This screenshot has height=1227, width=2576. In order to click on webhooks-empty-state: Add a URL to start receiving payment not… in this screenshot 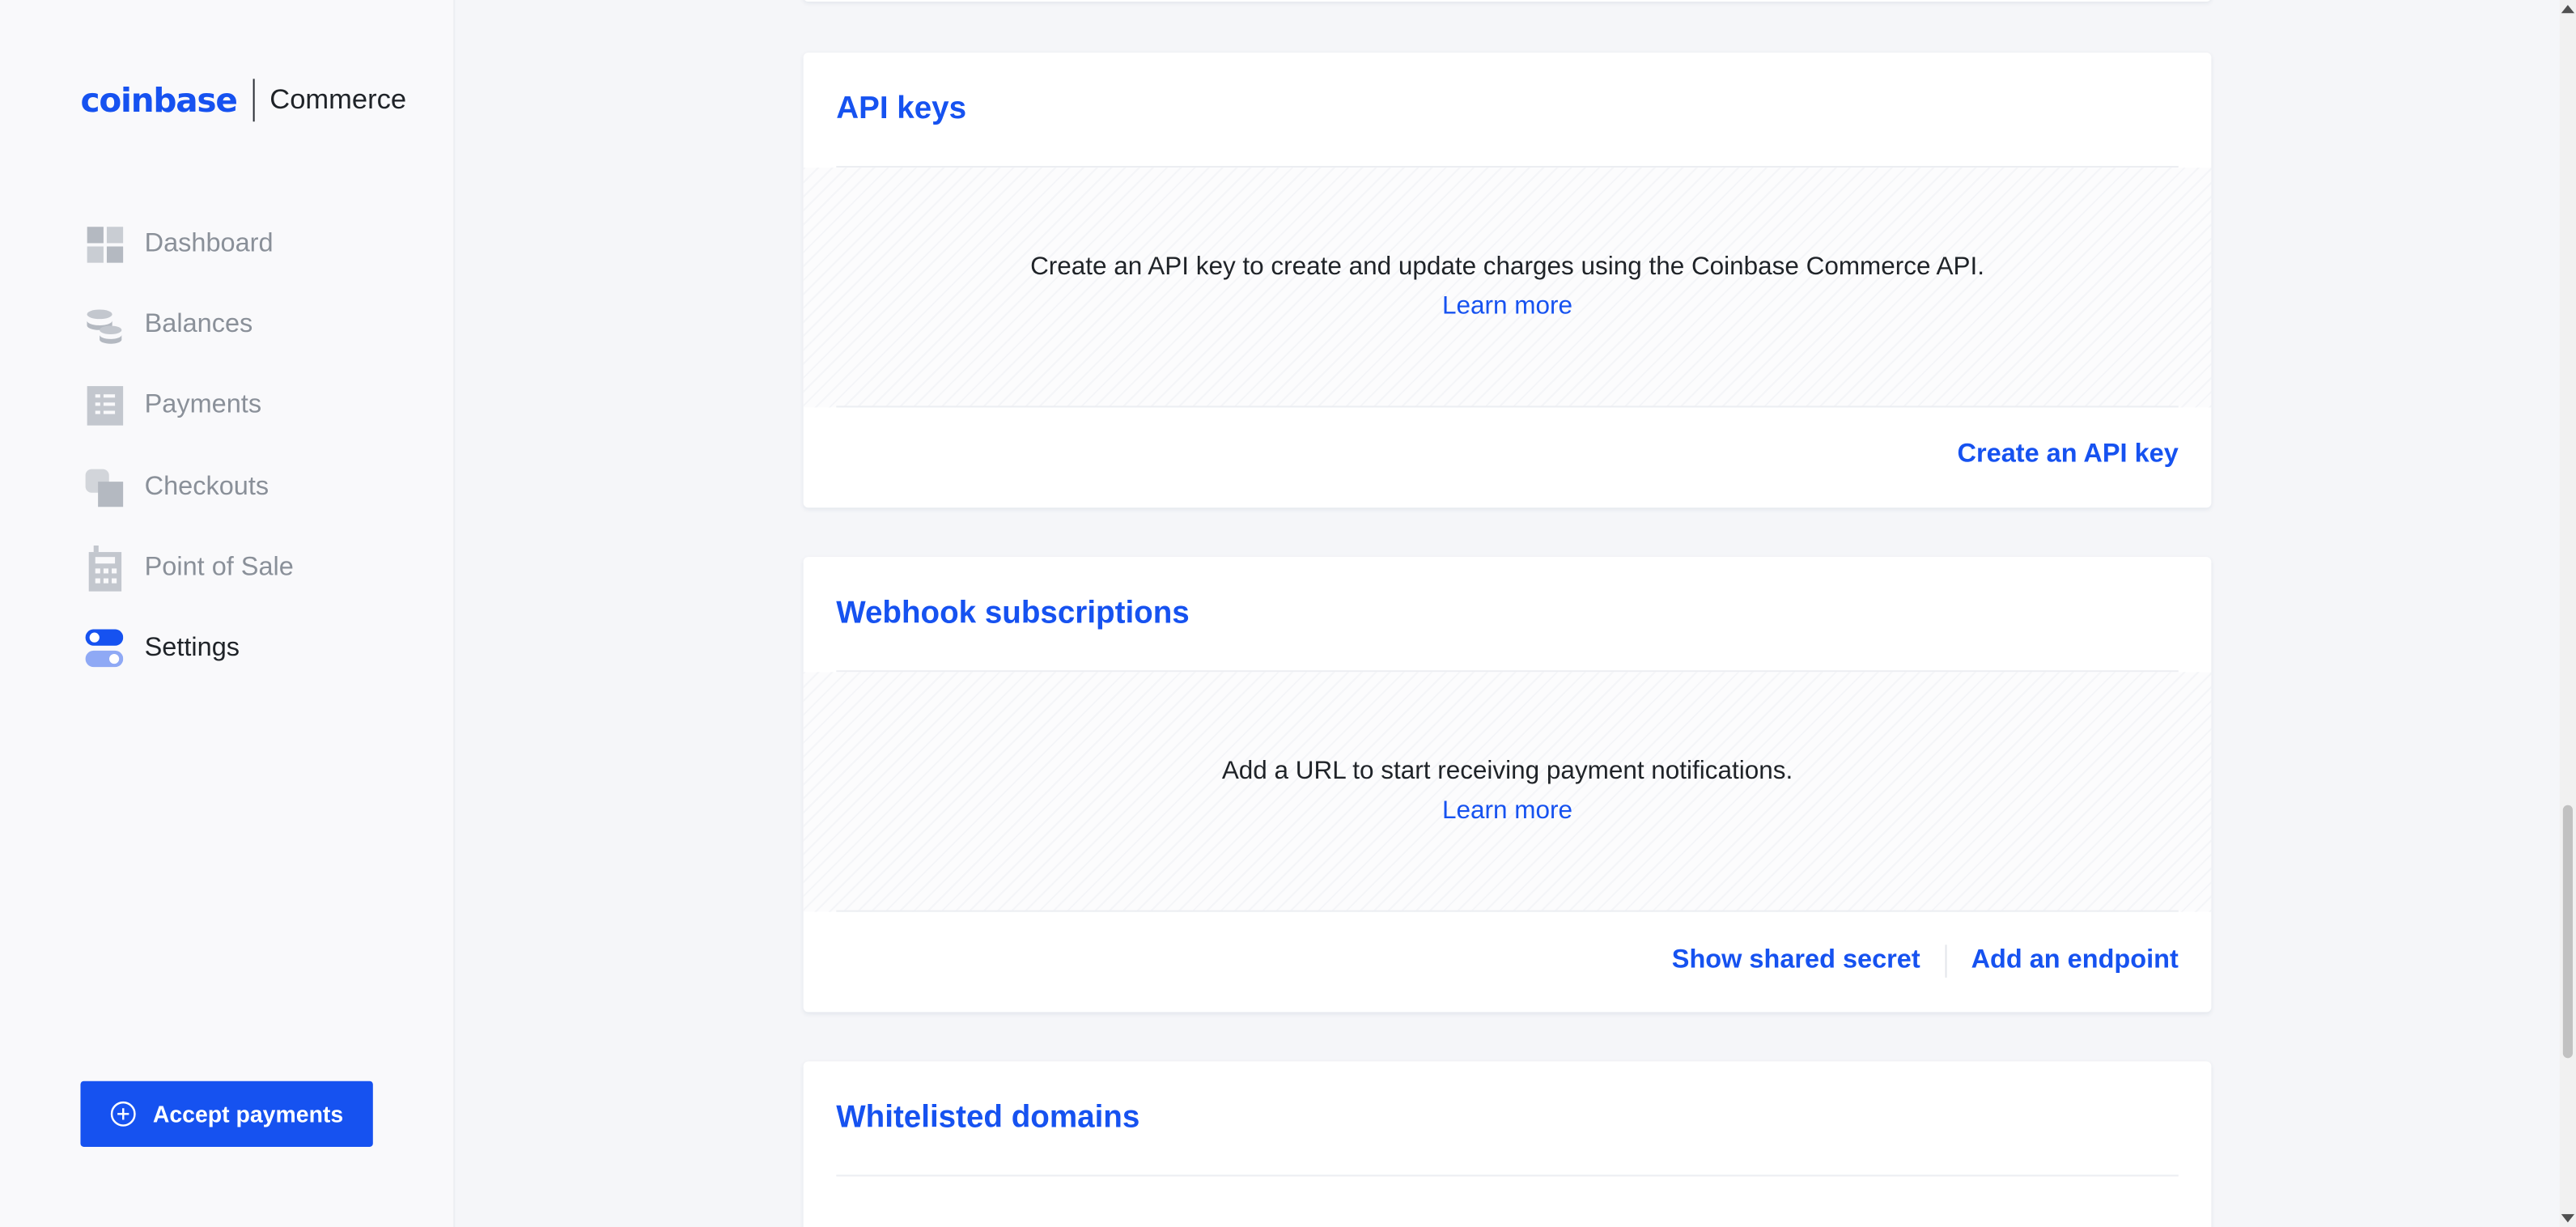, I will do `click(1507, 792)`.